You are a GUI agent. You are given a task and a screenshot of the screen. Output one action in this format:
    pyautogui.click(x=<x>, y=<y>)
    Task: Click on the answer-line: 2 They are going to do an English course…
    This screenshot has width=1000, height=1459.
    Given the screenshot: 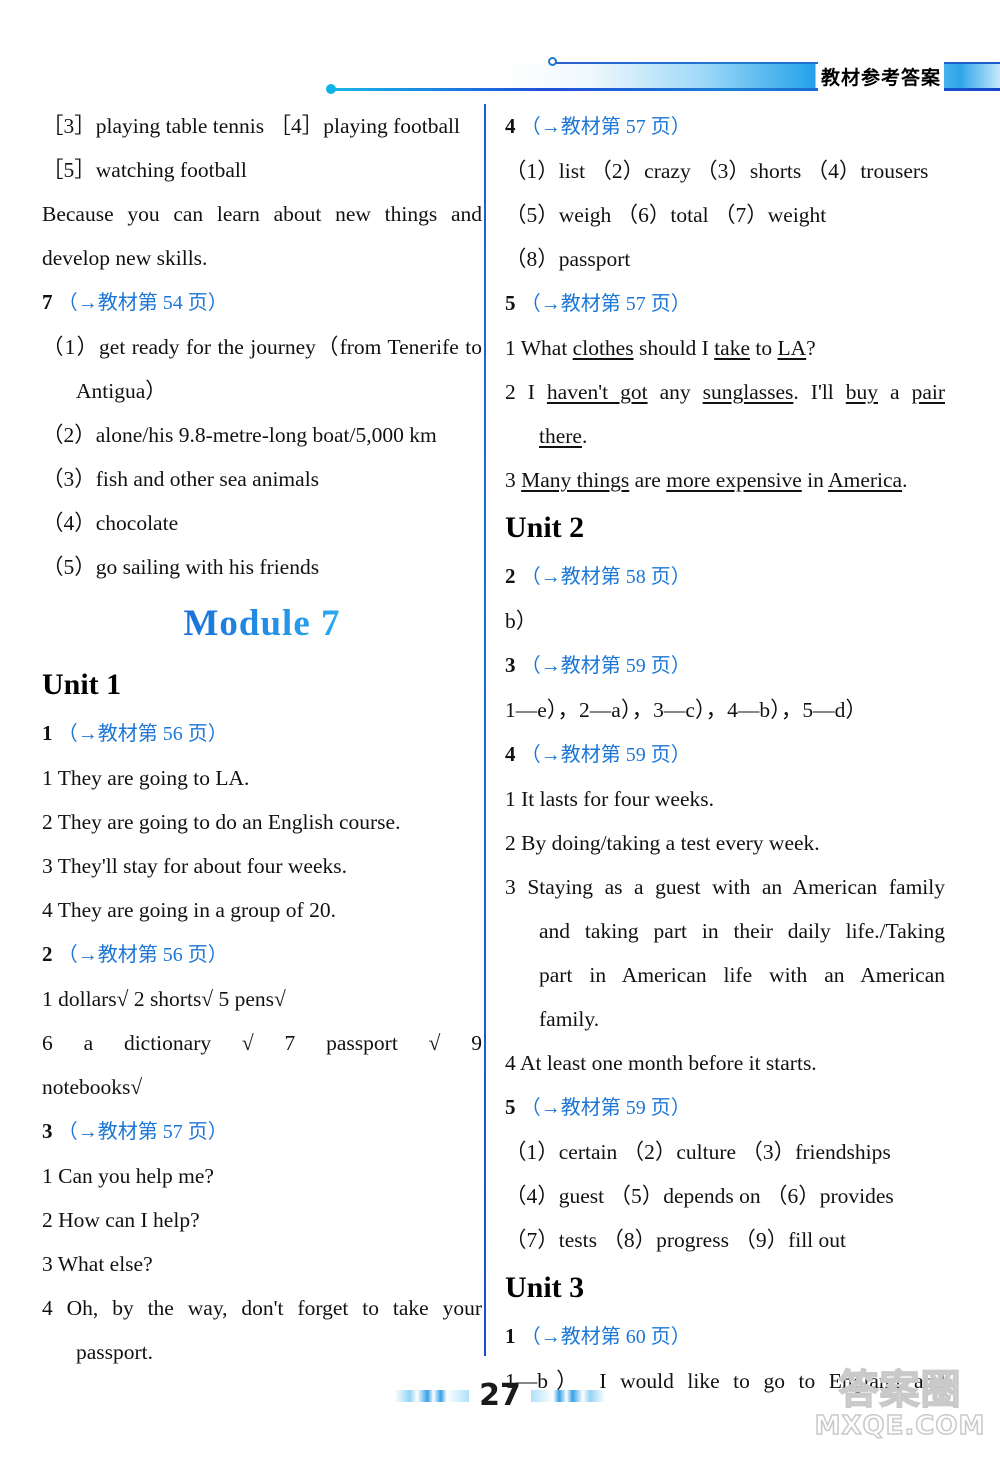 What is the action you would take?
    pyautogui.click(x=221, y=822)
    